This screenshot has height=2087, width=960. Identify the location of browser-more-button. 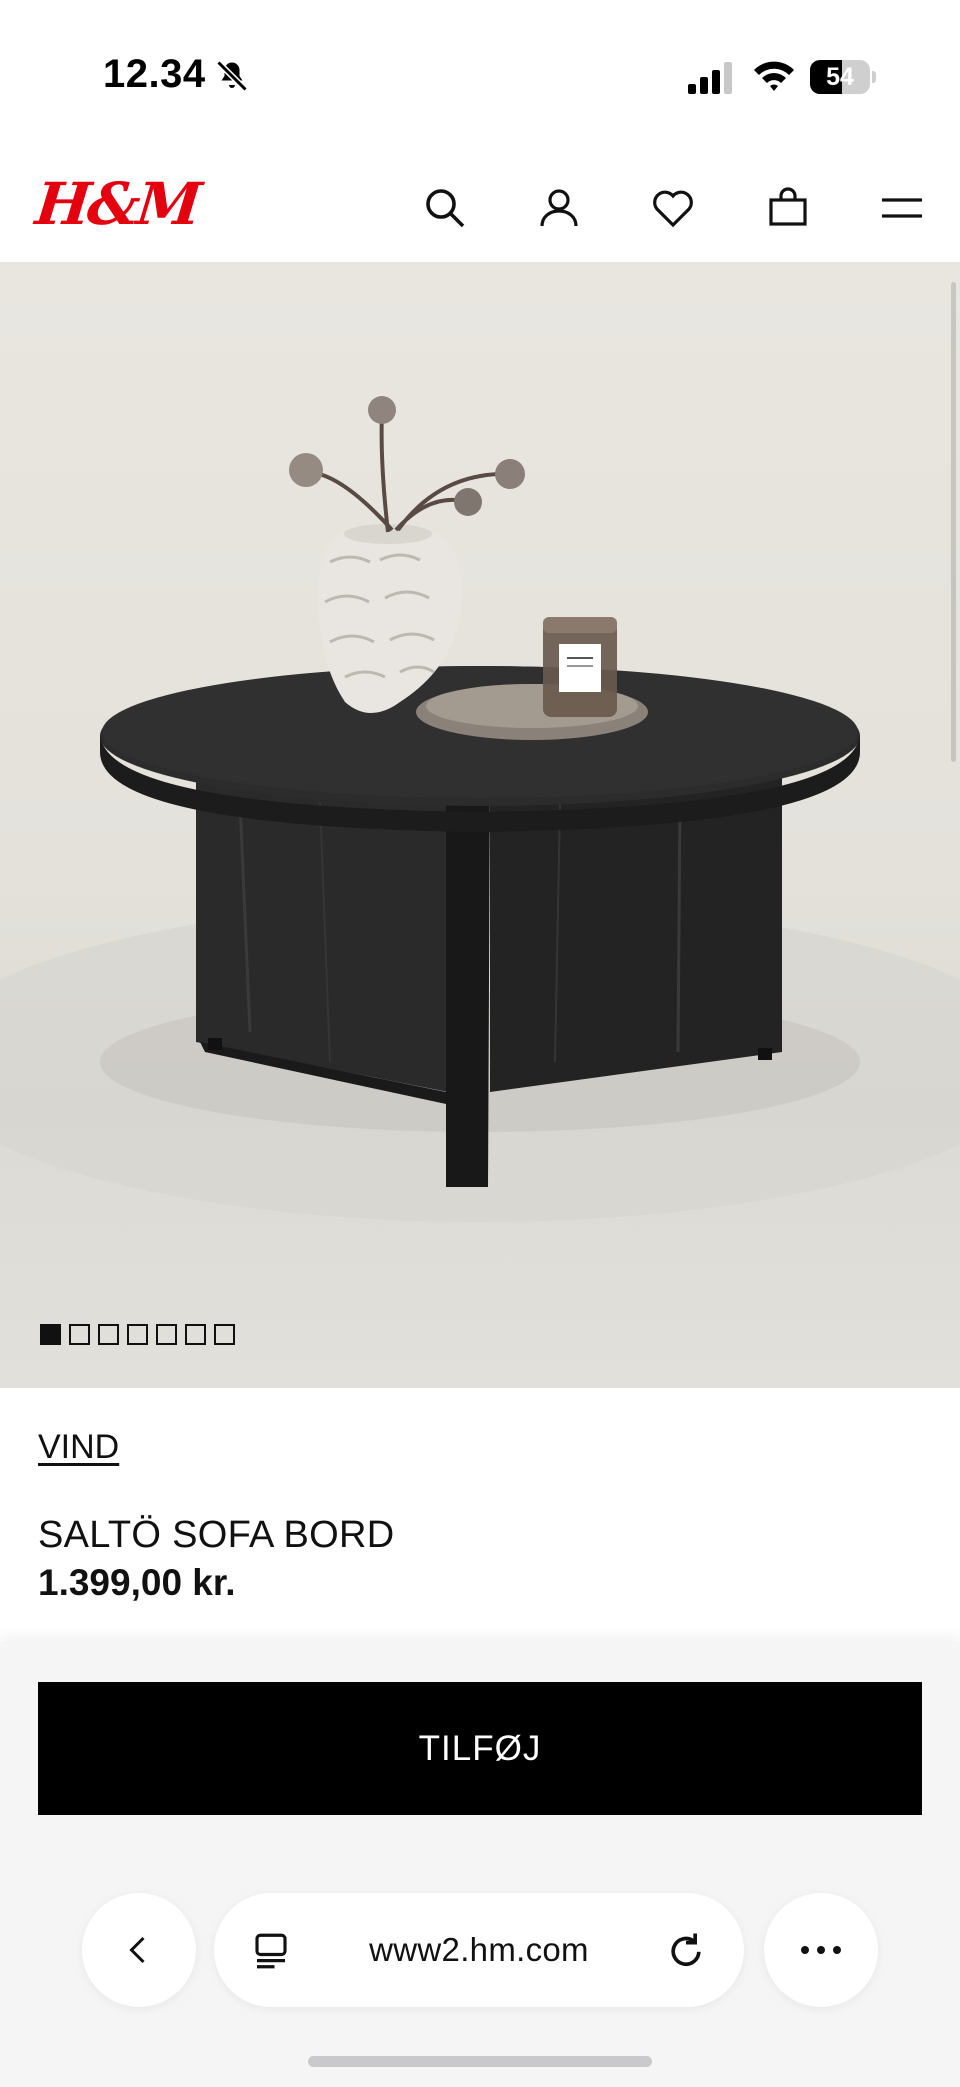
(821, 1950).